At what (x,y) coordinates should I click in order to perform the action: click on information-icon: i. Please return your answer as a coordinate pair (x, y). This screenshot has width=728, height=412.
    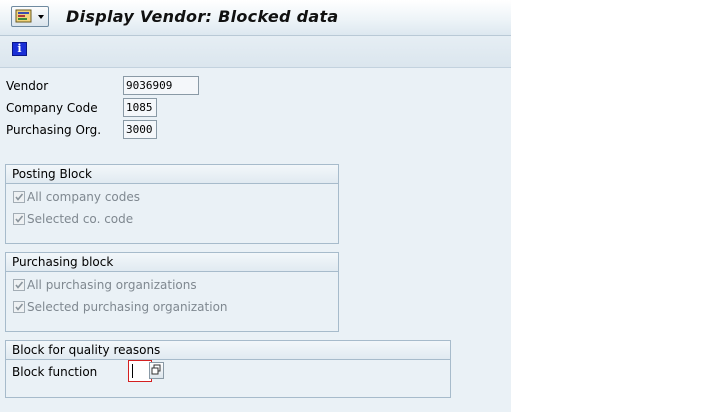
    Looking at the image, I should click on (19, 49).